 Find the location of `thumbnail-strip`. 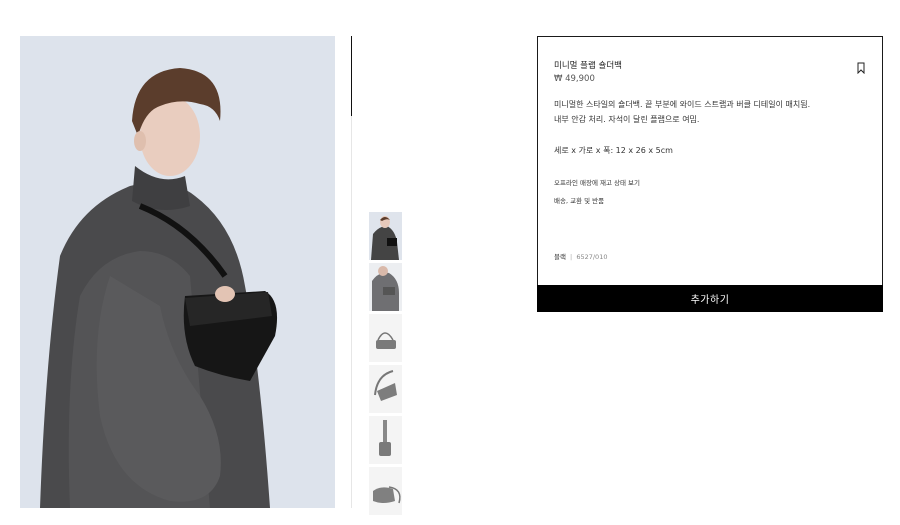

thumbnail-strip is located at coordinates (385, 365).